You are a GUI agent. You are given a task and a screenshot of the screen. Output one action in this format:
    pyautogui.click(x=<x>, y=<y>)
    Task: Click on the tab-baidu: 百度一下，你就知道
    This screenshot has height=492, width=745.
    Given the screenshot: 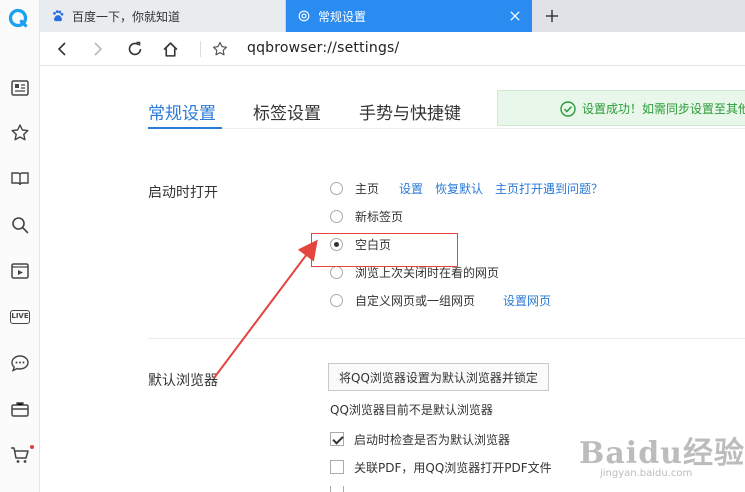 What is the action you would take?
    pyautogui.click(x=163, y=16)
    